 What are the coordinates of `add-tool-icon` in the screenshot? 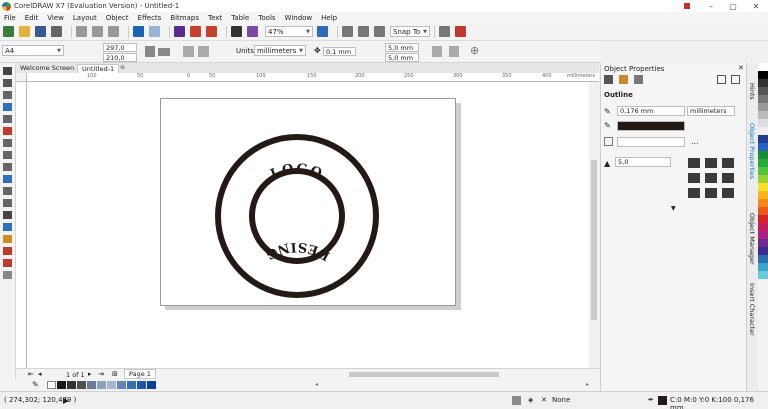 It's located at (7, 275).